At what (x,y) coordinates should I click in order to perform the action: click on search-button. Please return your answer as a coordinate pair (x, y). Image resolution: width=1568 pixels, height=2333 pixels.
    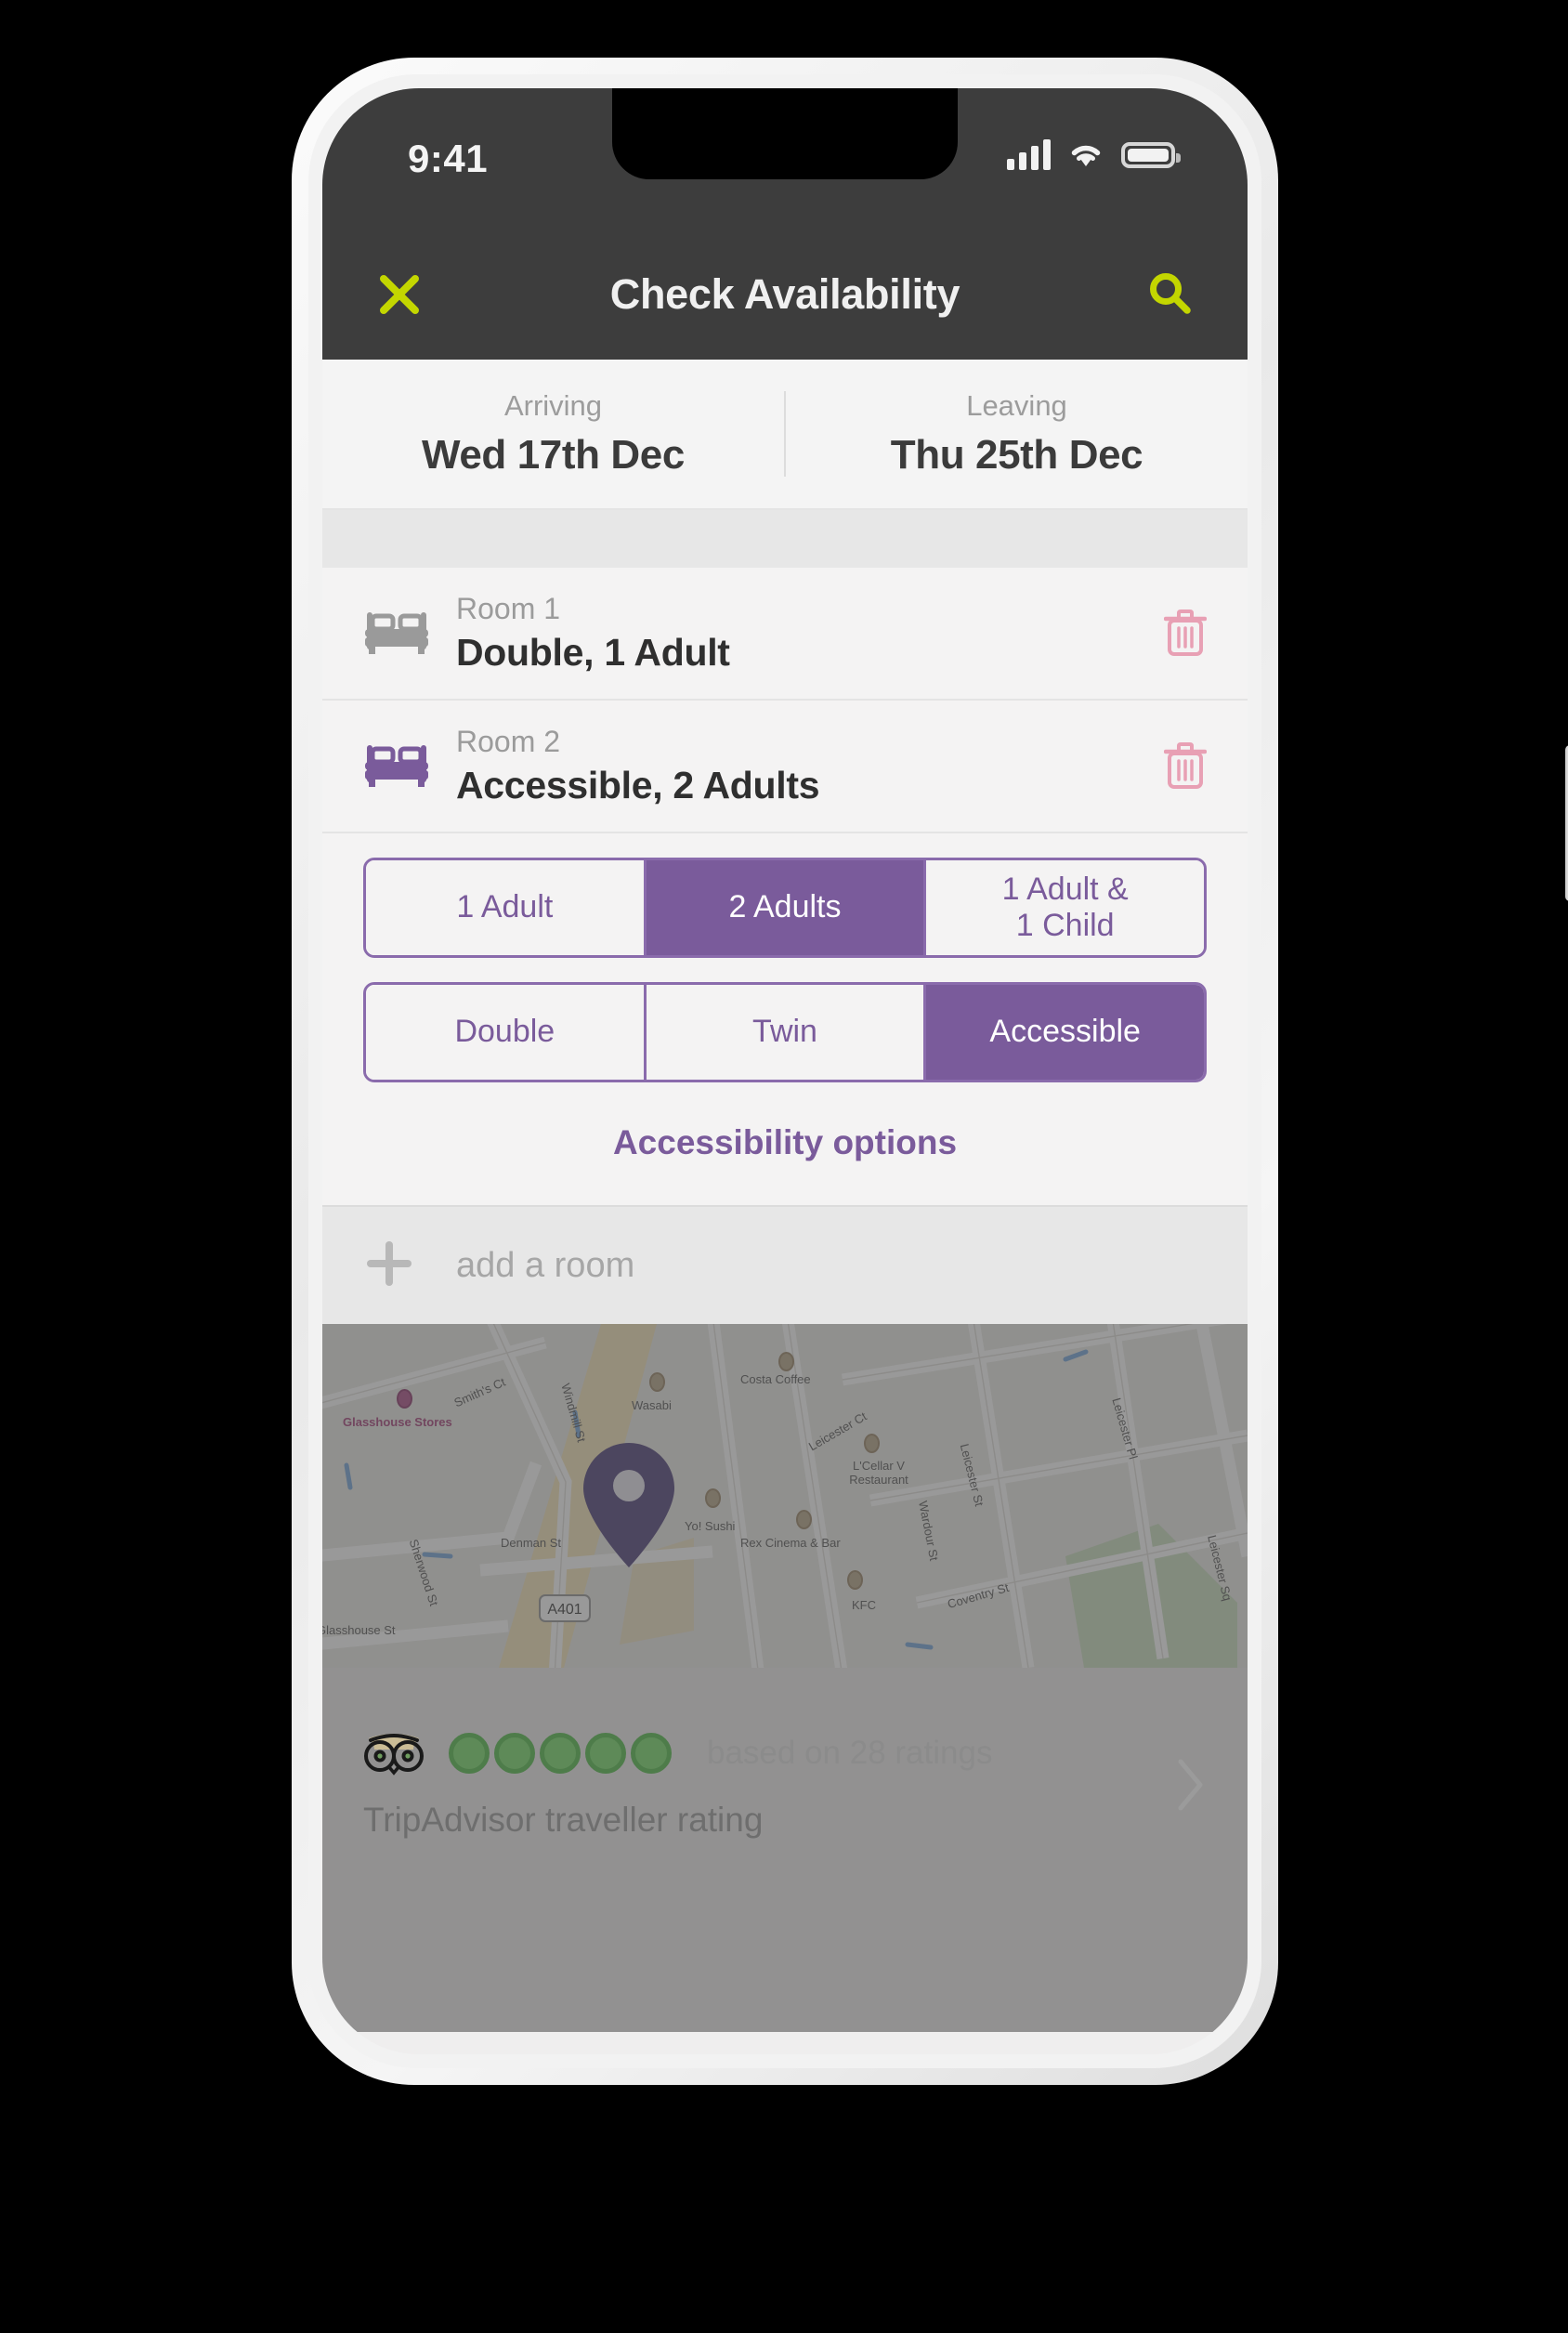
    Looking at the image, I should click on (1170, 294).